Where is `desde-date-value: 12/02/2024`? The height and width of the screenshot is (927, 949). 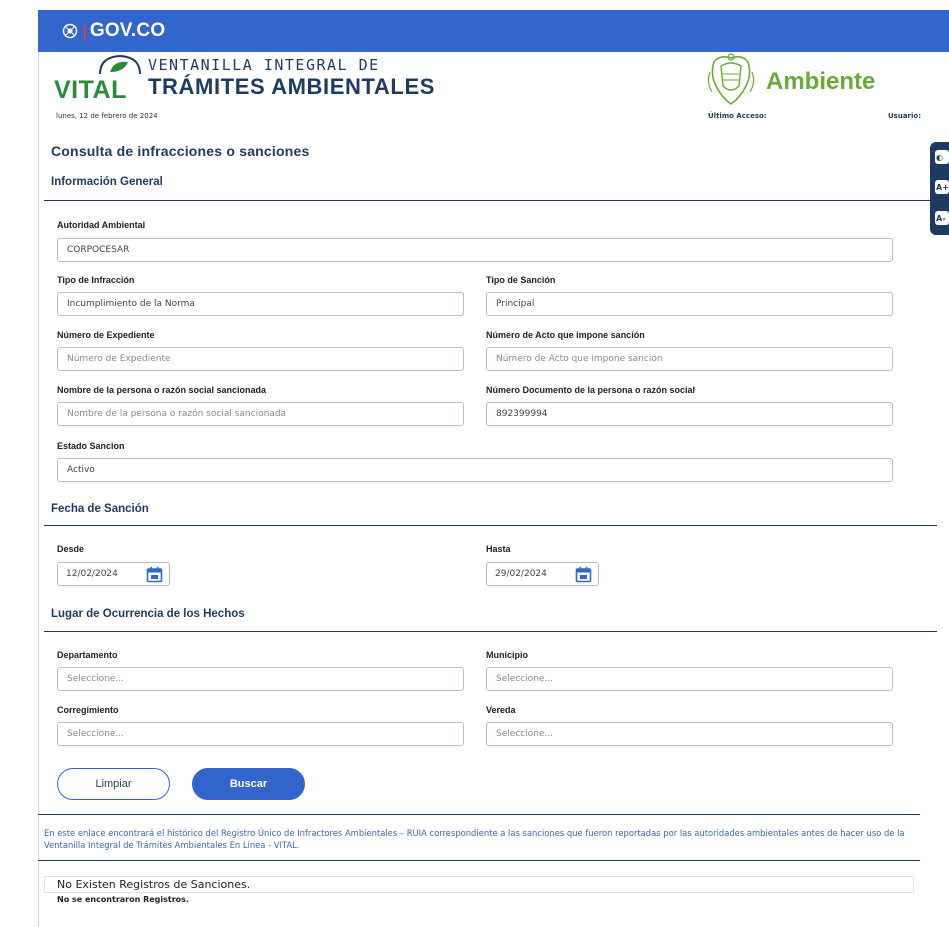
desde-date-value: 12/02/2024 is located at coordinates (92, 574).